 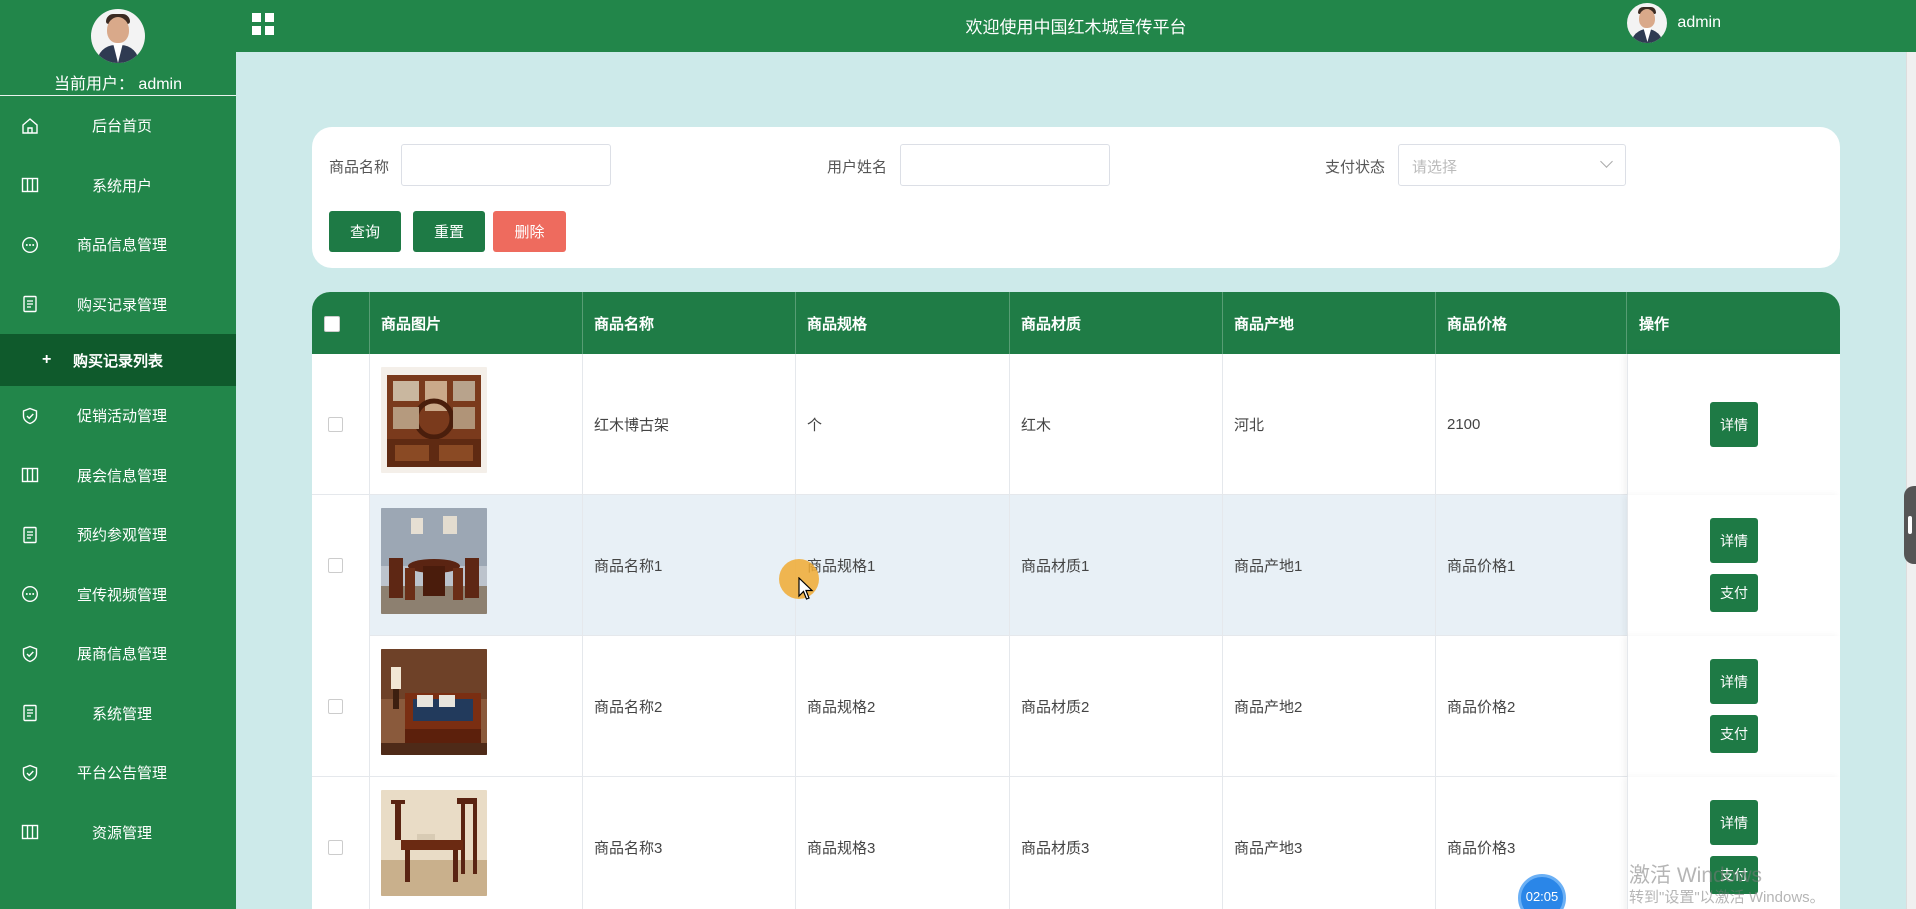 I want to click on product-name-cell: 商品名称3, so click(x=689, y=843).